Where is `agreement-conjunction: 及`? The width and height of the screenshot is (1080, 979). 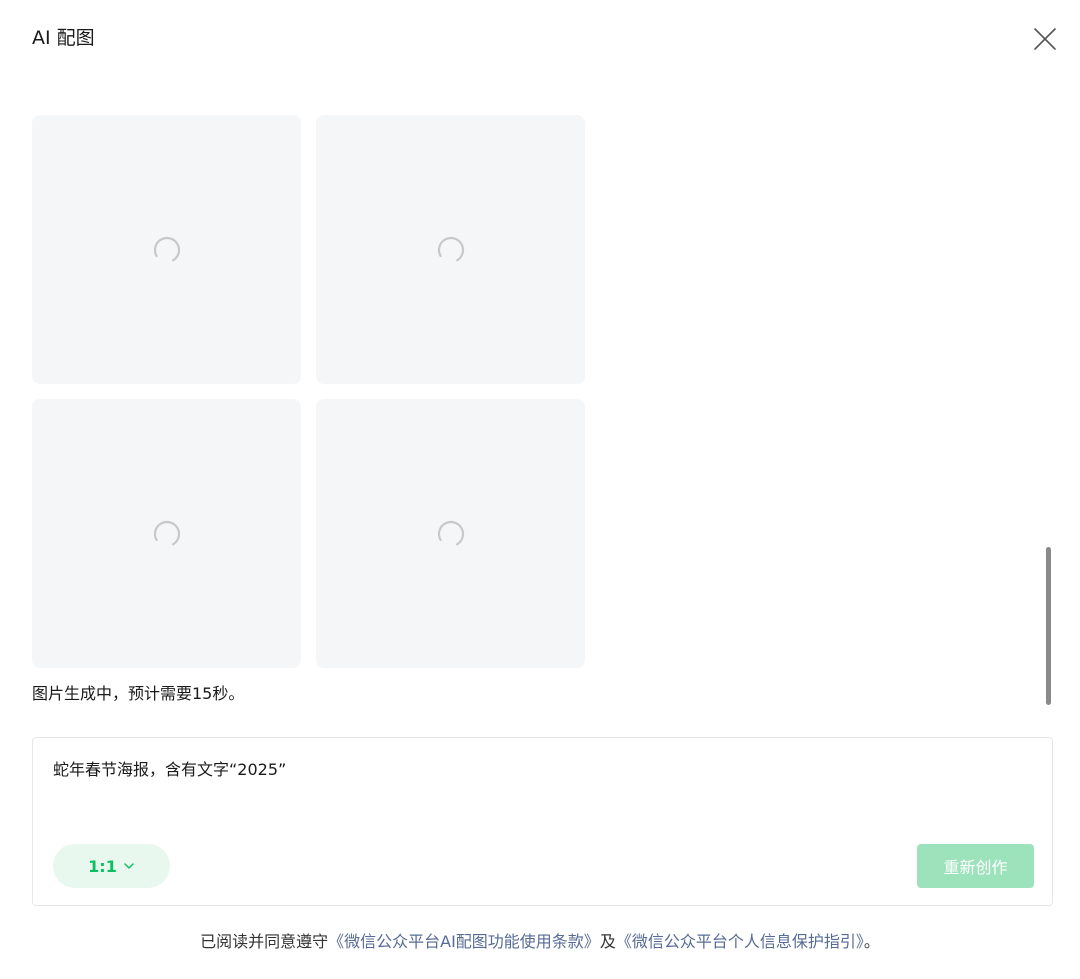
agreement-conjunction: 及 is located at coordinates (607, 941).